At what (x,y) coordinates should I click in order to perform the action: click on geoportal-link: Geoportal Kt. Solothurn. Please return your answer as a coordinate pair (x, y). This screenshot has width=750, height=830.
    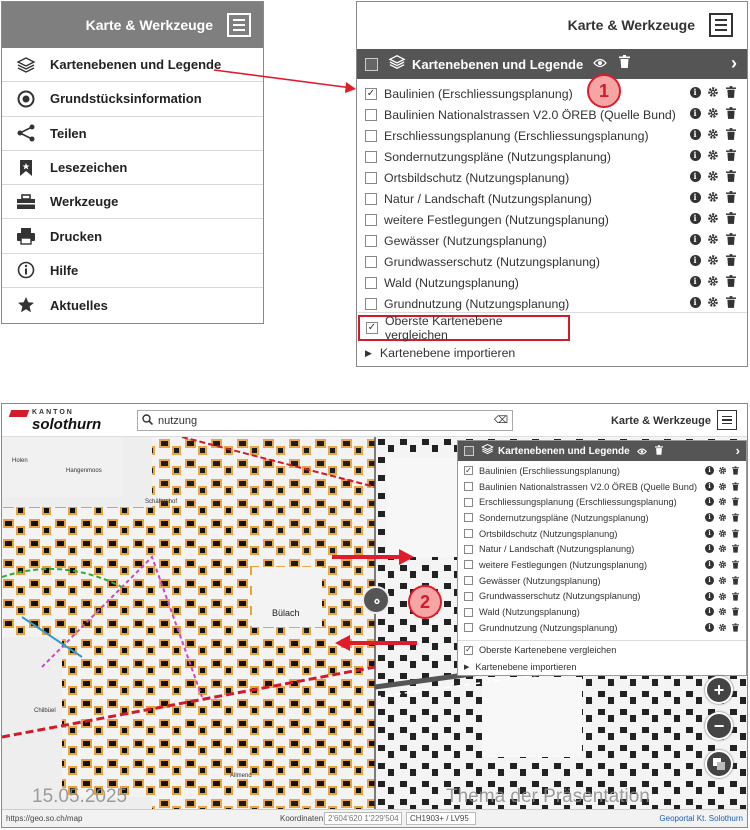
    Looking at the image, I should click on (701, 818).